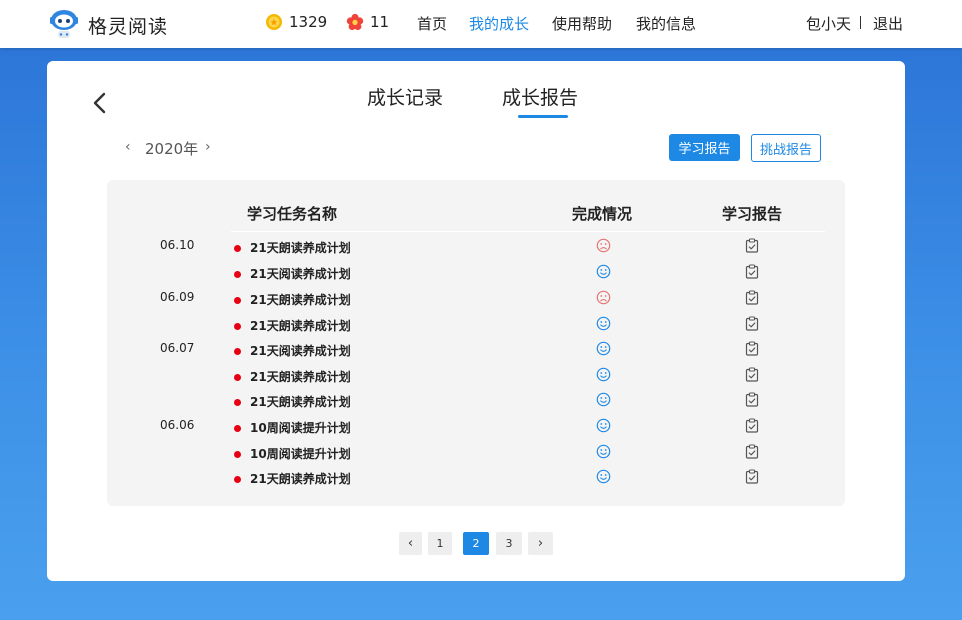  What do you see at coordinates (308, 22) in the screenshot?
I see `coin-count: 1329` at bounding box center [308, 22].